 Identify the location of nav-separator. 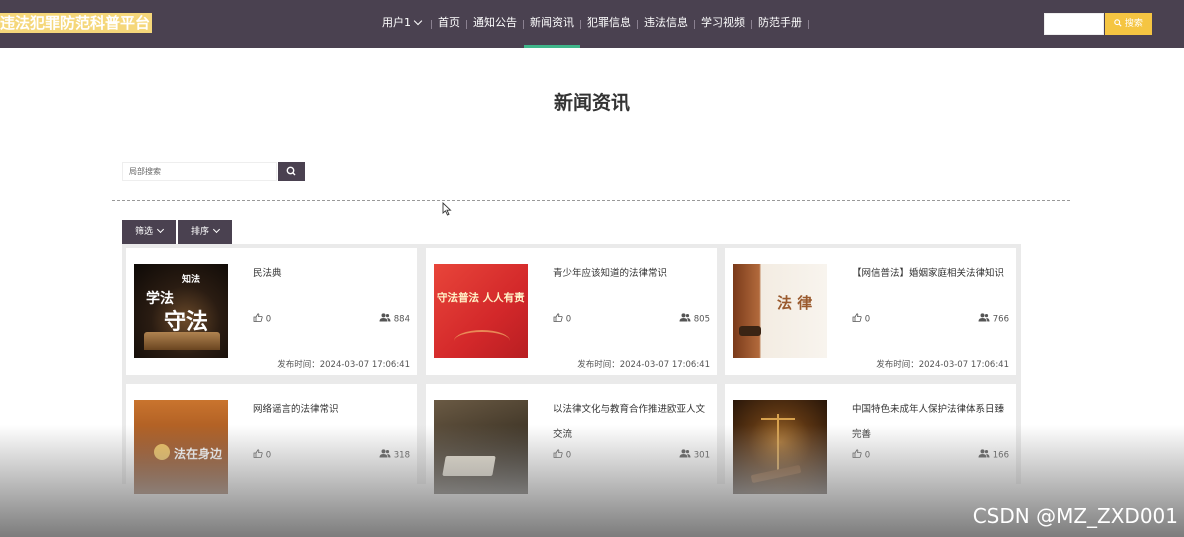
(808, 24).